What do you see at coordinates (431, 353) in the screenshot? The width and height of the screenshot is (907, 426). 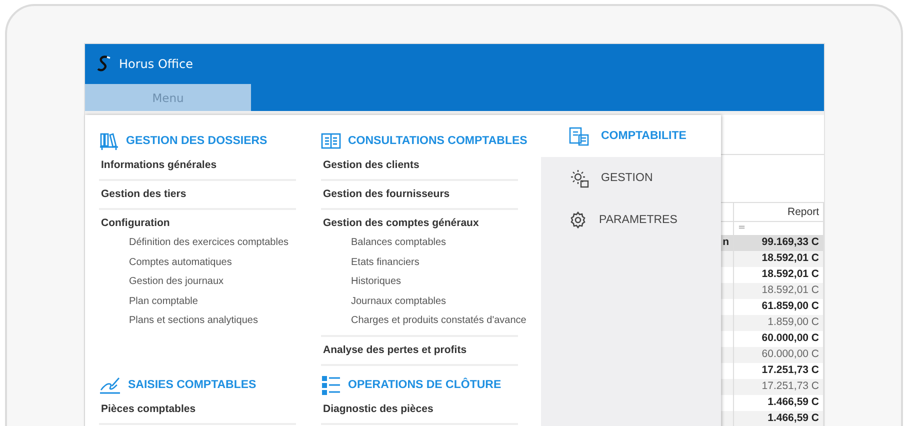 I see `menu-item: Analyse des pertes et profits` at bounding box center [431, 353].